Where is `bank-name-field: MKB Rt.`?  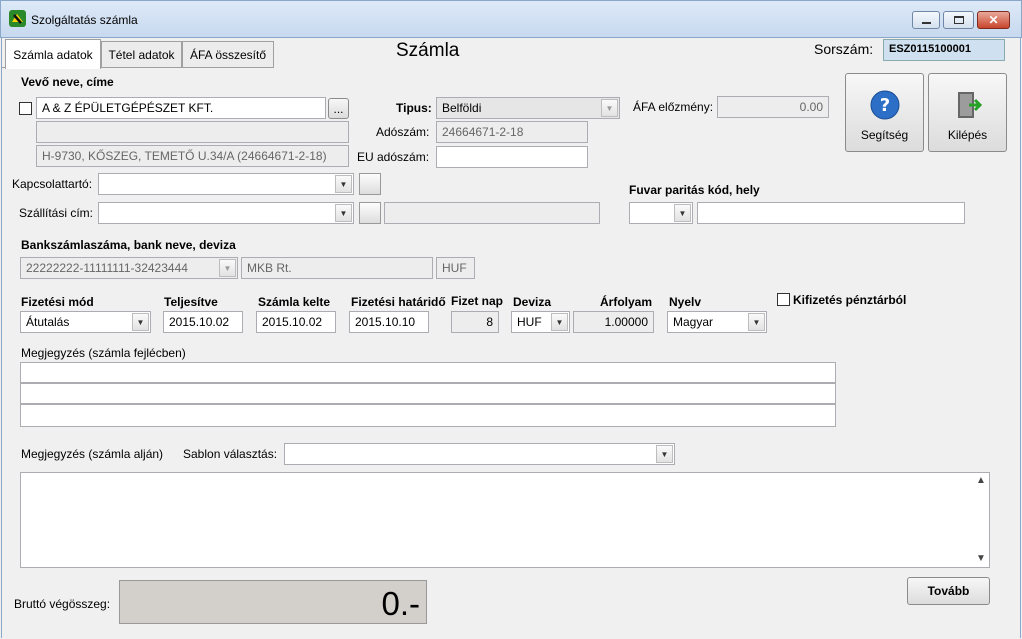 bank-name-field: MKB Rt. is located at coordinates (337, 268).